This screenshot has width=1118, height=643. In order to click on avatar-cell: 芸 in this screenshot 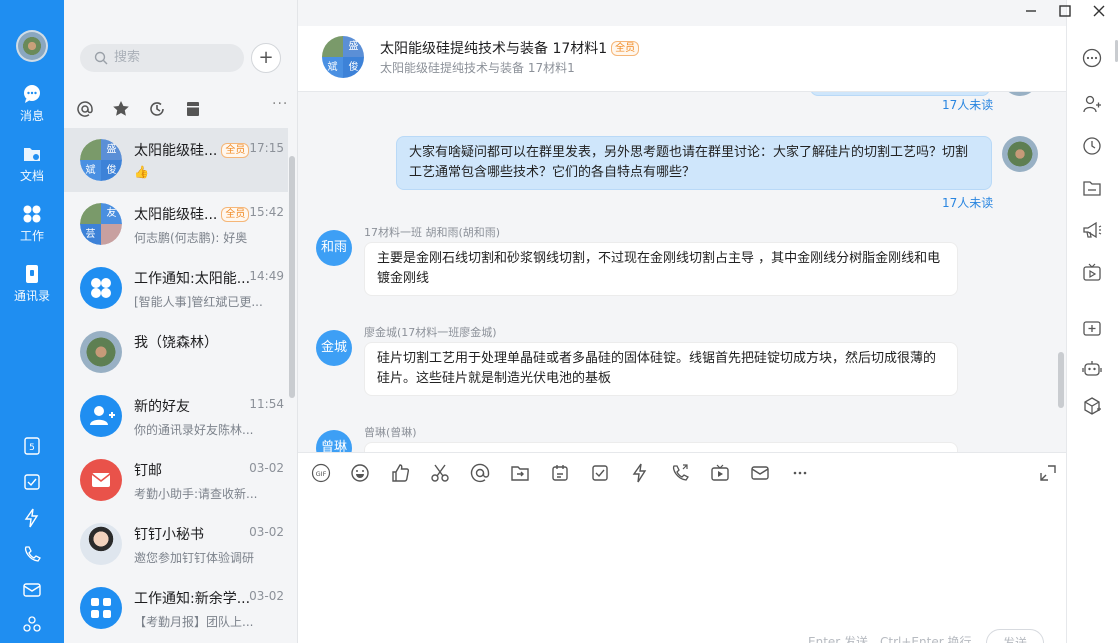, I will do `click(90, 234)`.